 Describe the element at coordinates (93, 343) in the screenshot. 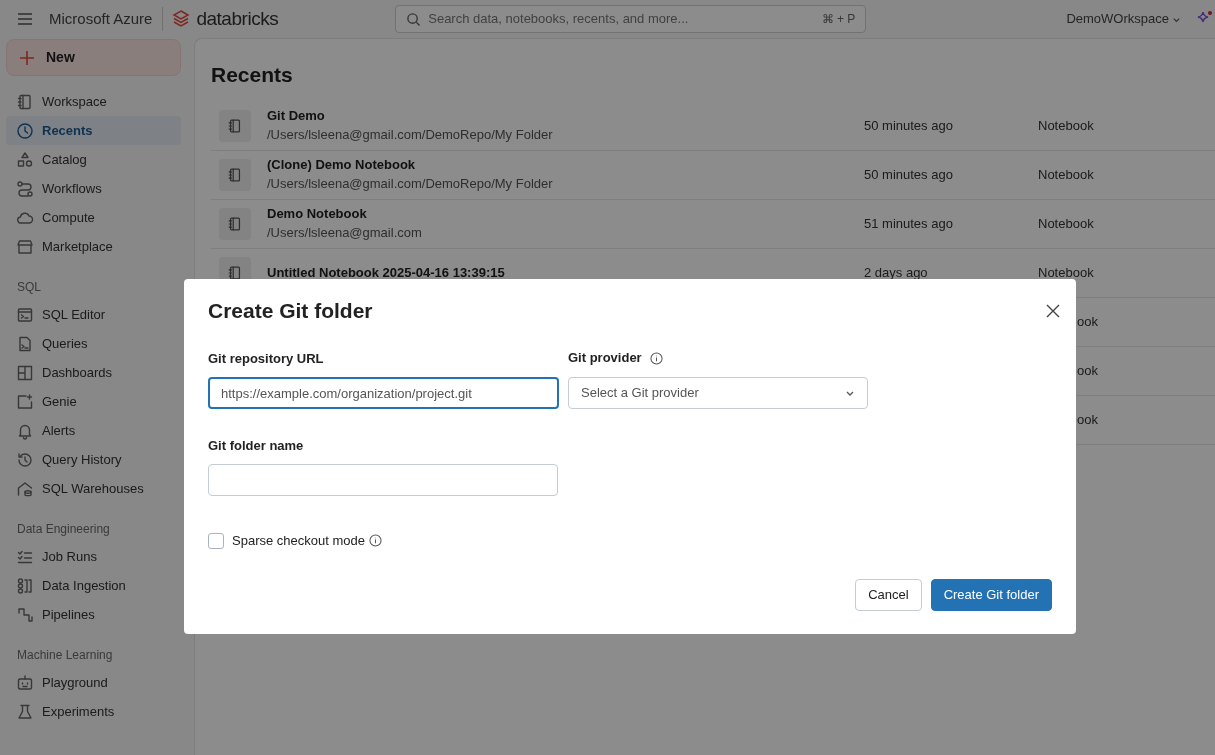

I see `sidebar-item: Queries` at that location.